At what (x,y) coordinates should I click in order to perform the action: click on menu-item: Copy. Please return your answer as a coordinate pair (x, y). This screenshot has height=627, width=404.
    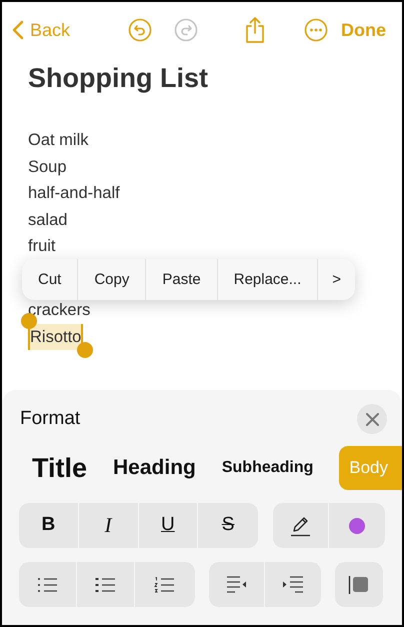
    Looking at the image, I should click on (112, 279).